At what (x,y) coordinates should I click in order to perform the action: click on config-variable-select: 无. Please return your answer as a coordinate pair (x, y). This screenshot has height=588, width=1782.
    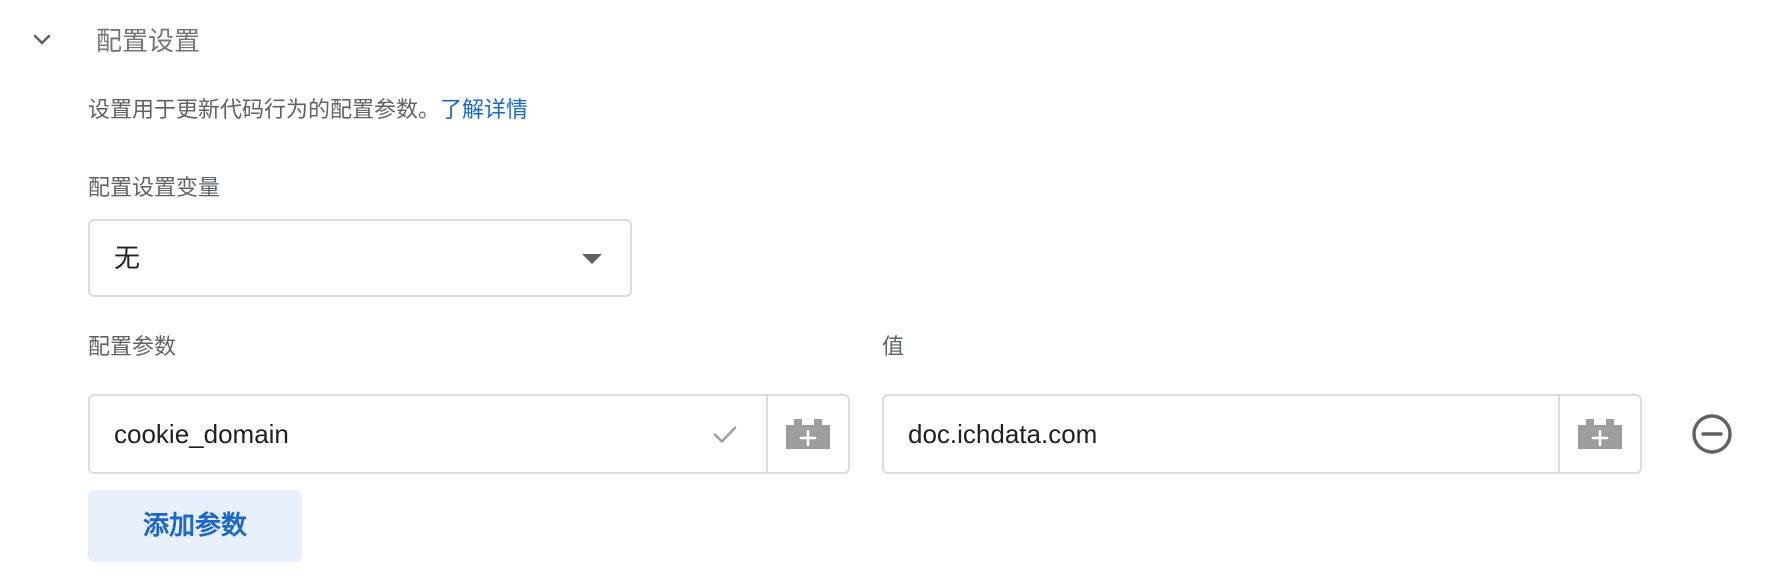
    Looking at the image, I should click on (360, 258).